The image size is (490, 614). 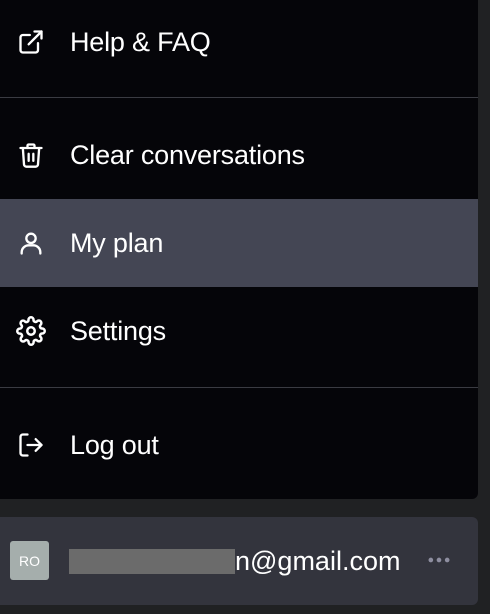 I want to click on more-horizontal-icon, so click(x=439, y=560).